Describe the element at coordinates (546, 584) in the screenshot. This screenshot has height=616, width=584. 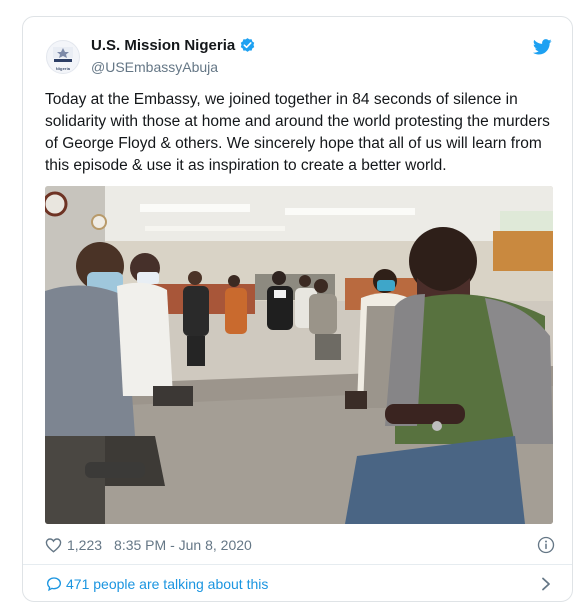
I see `chevron-right-icon` at that location.